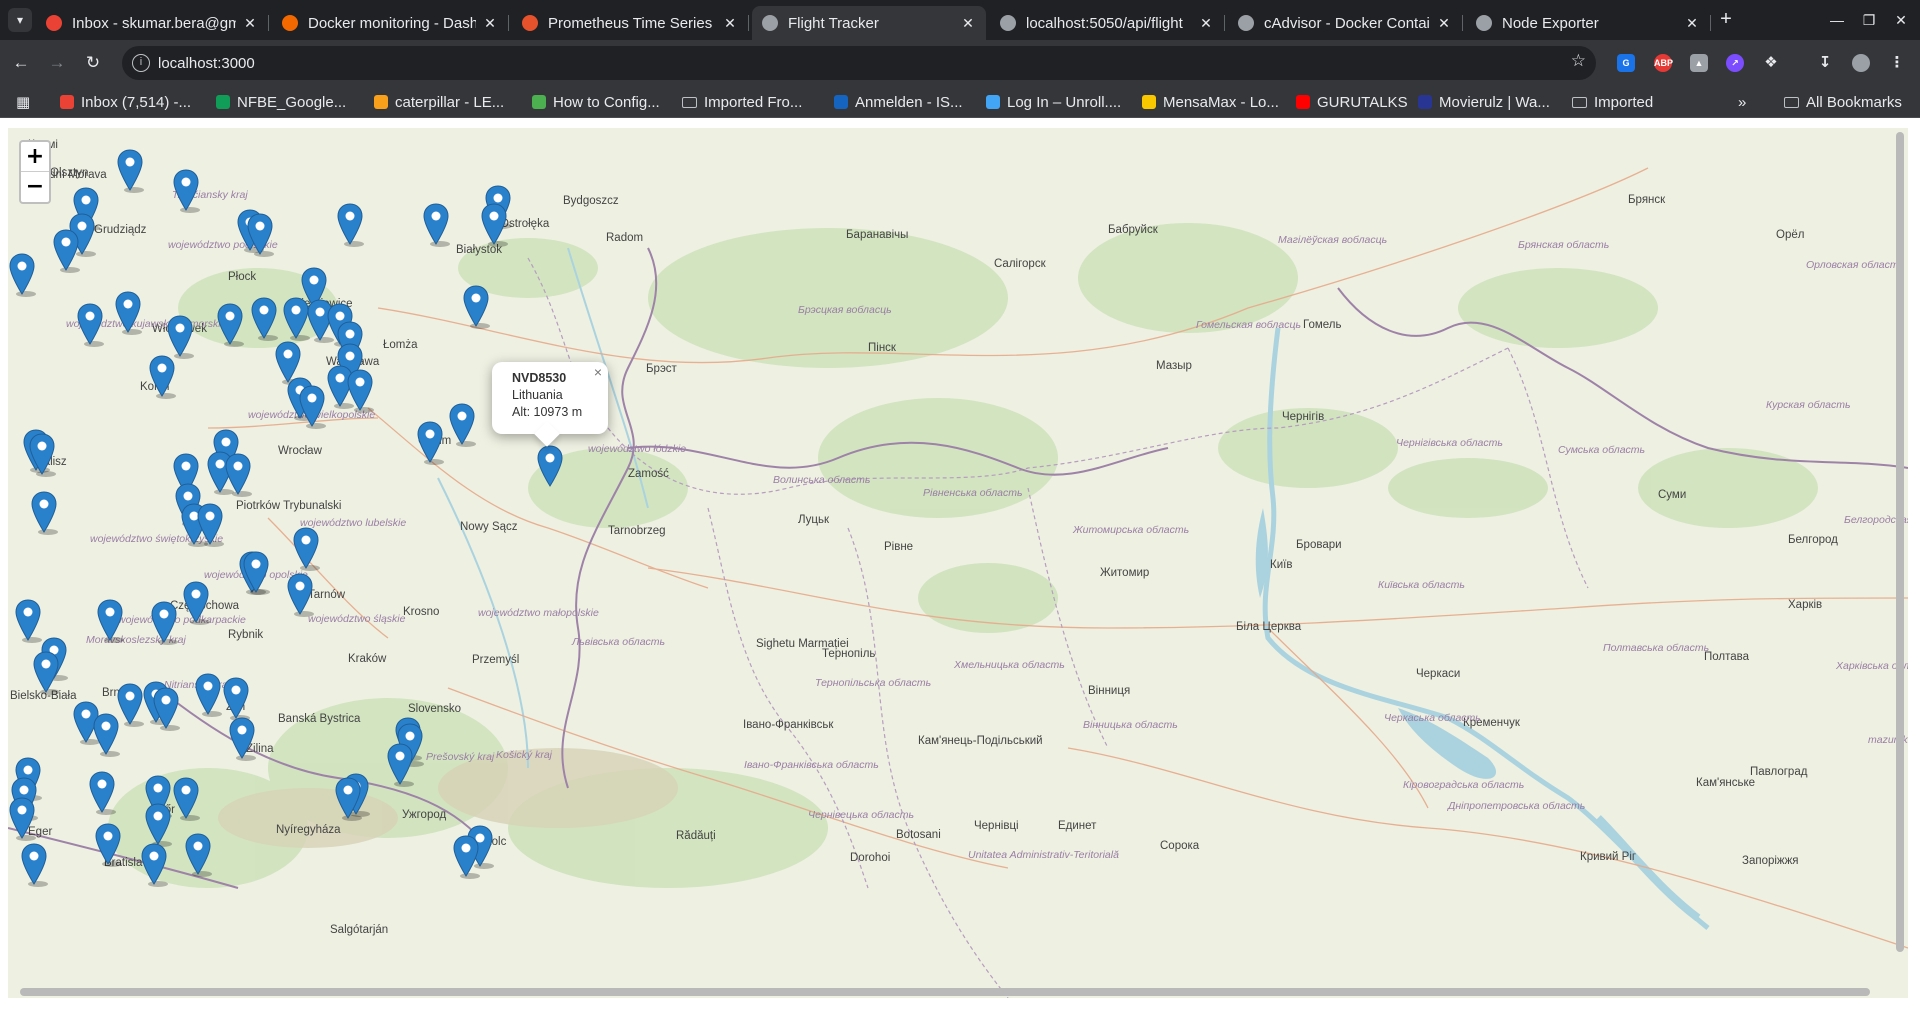 The image size is (1920, 1012). I want to click on map-label: Sighetu Marmației, so click(802, 644).